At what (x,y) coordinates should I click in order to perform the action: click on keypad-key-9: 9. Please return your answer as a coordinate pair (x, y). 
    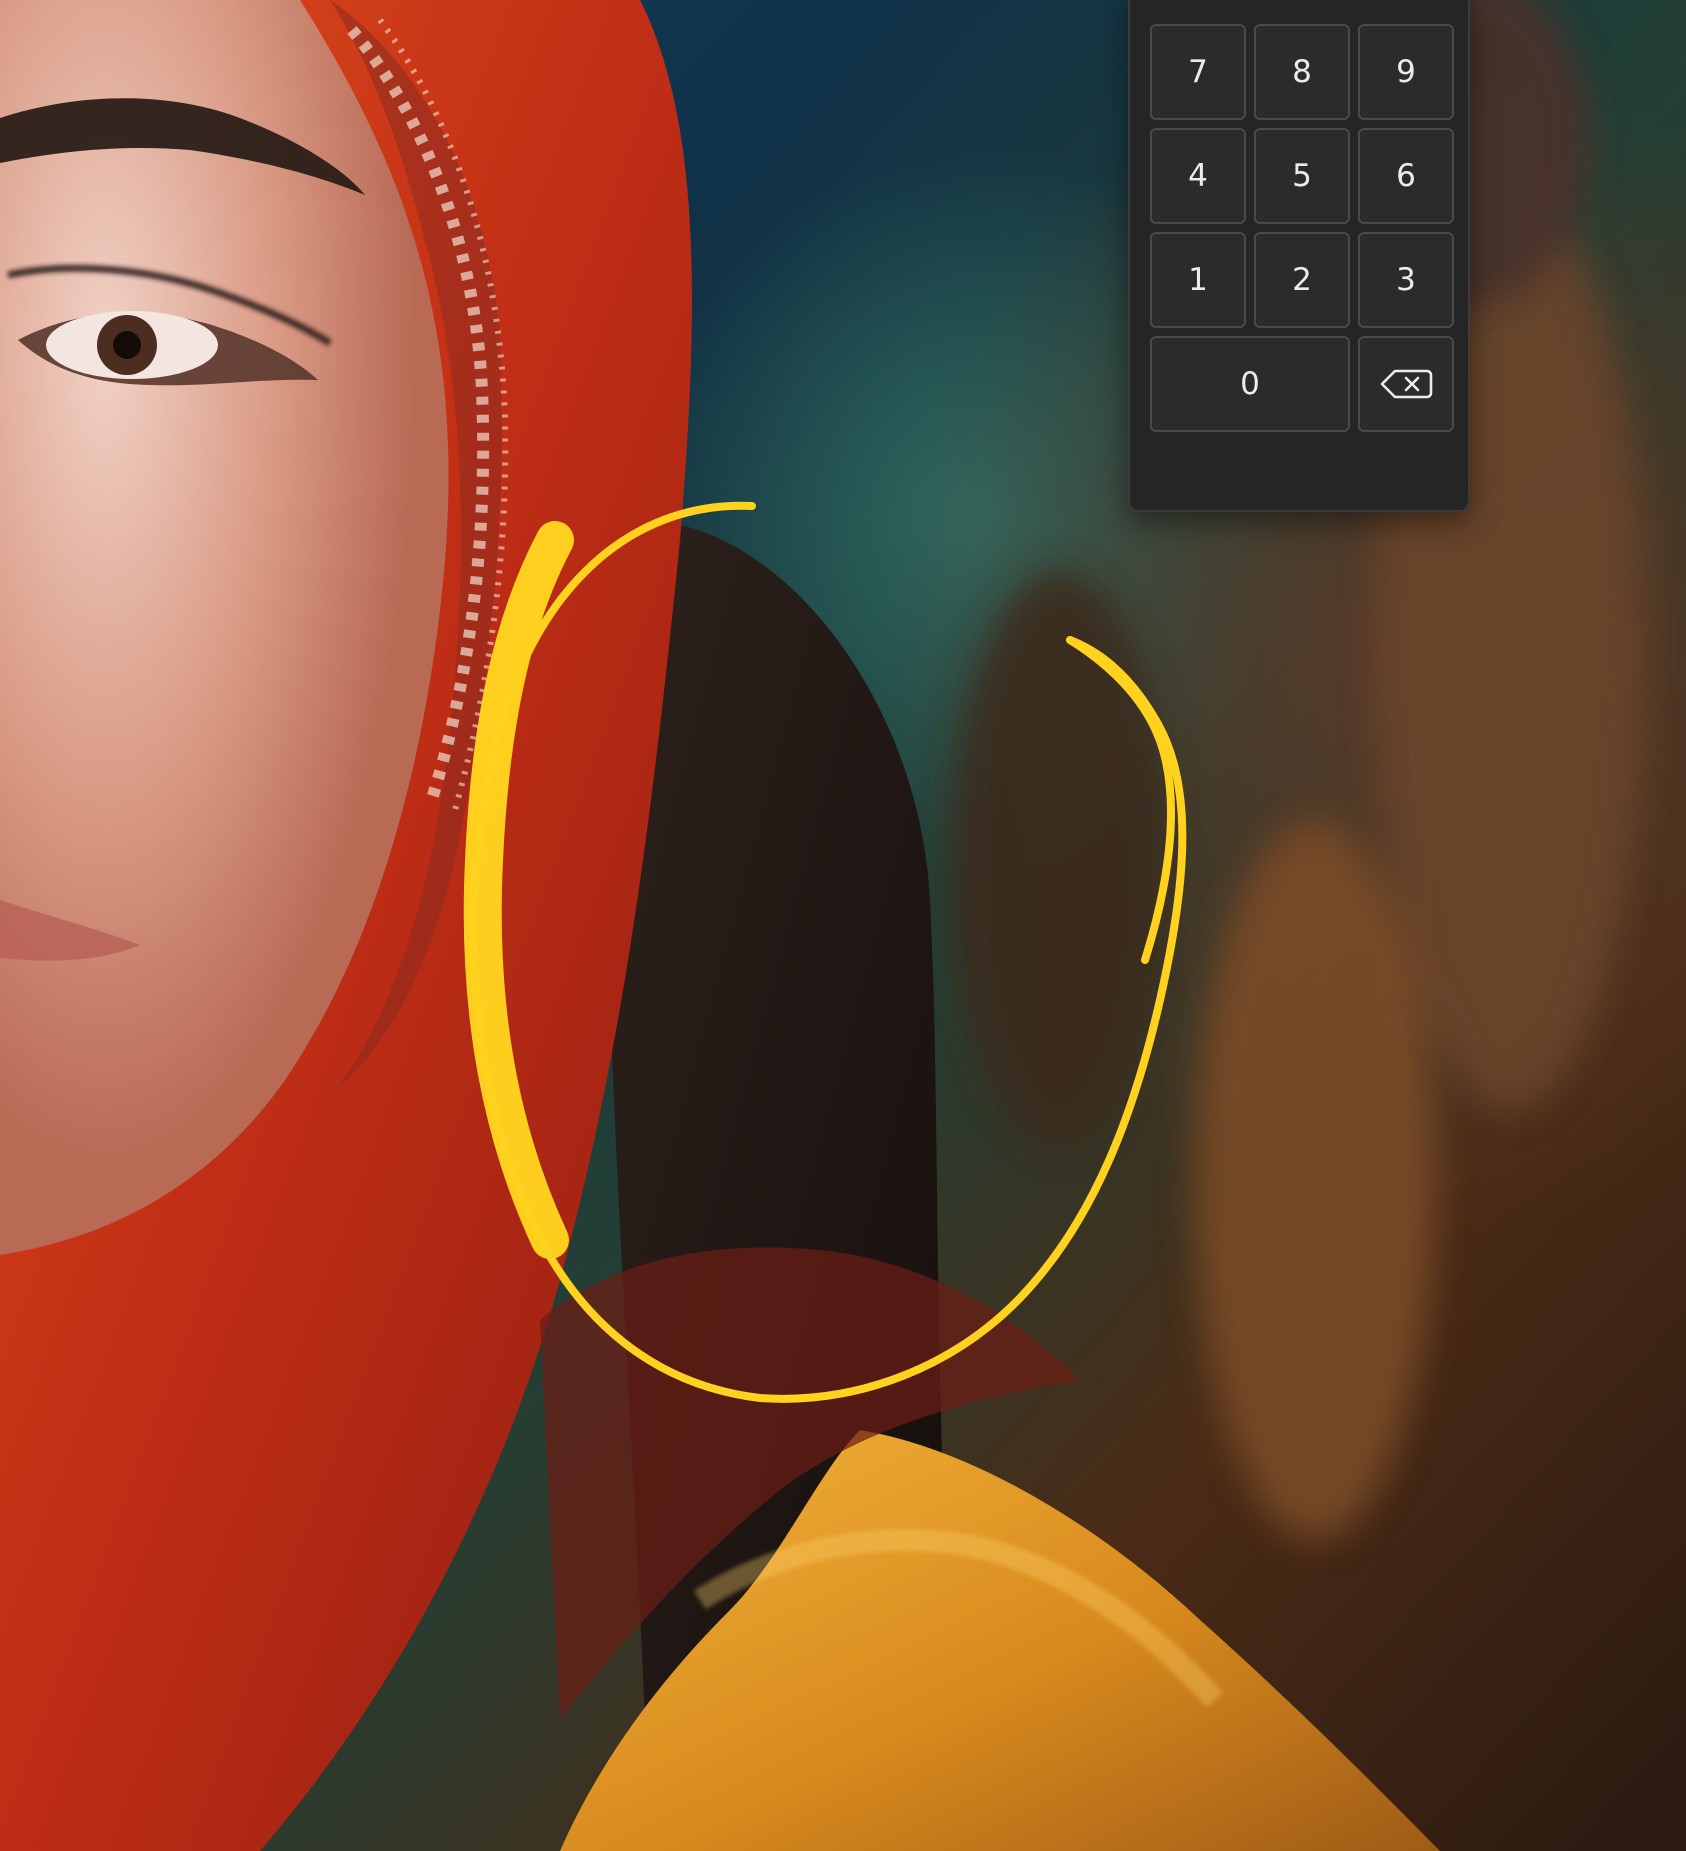
    Looking at the image, I should click on (1406, 72).